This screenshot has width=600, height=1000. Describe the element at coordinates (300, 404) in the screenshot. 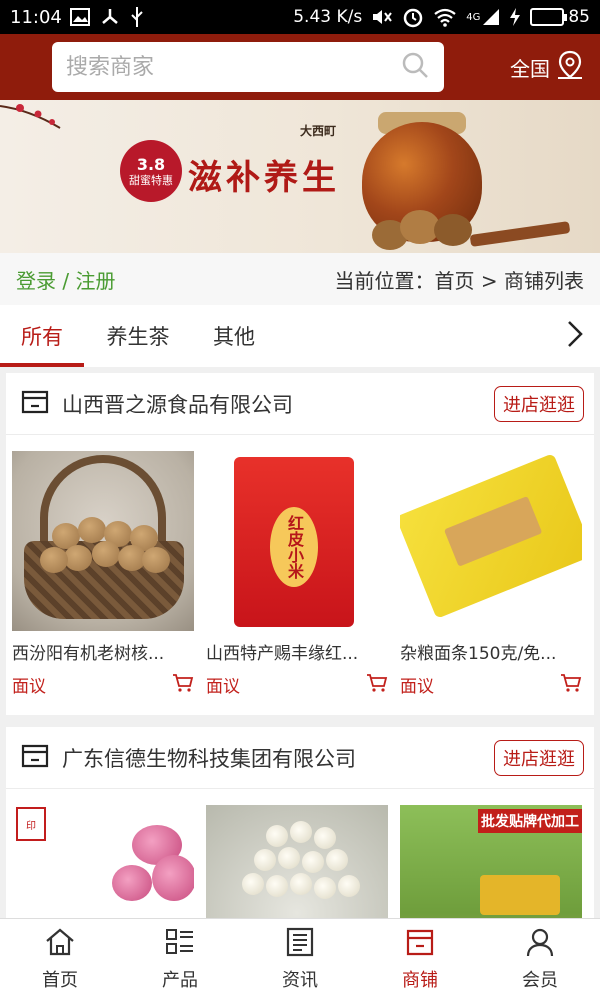

I see `shop-header: 山西晋之源食品有限公司 进店逛逛` at that location.